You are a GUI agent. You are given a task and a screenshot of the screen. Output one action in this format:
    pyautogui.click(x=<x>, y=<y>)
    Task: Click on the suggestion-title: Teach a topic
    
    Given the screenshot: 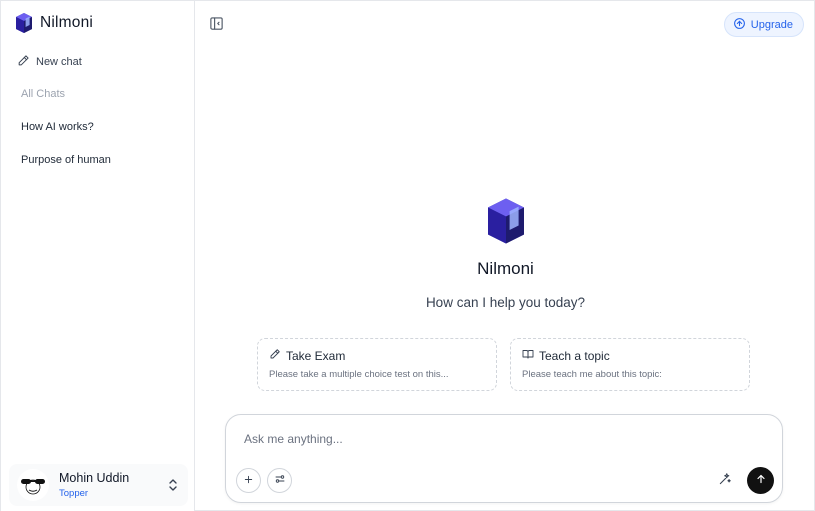 What is the action you would take?
    pyautogui.click(x=574, y=355)
    